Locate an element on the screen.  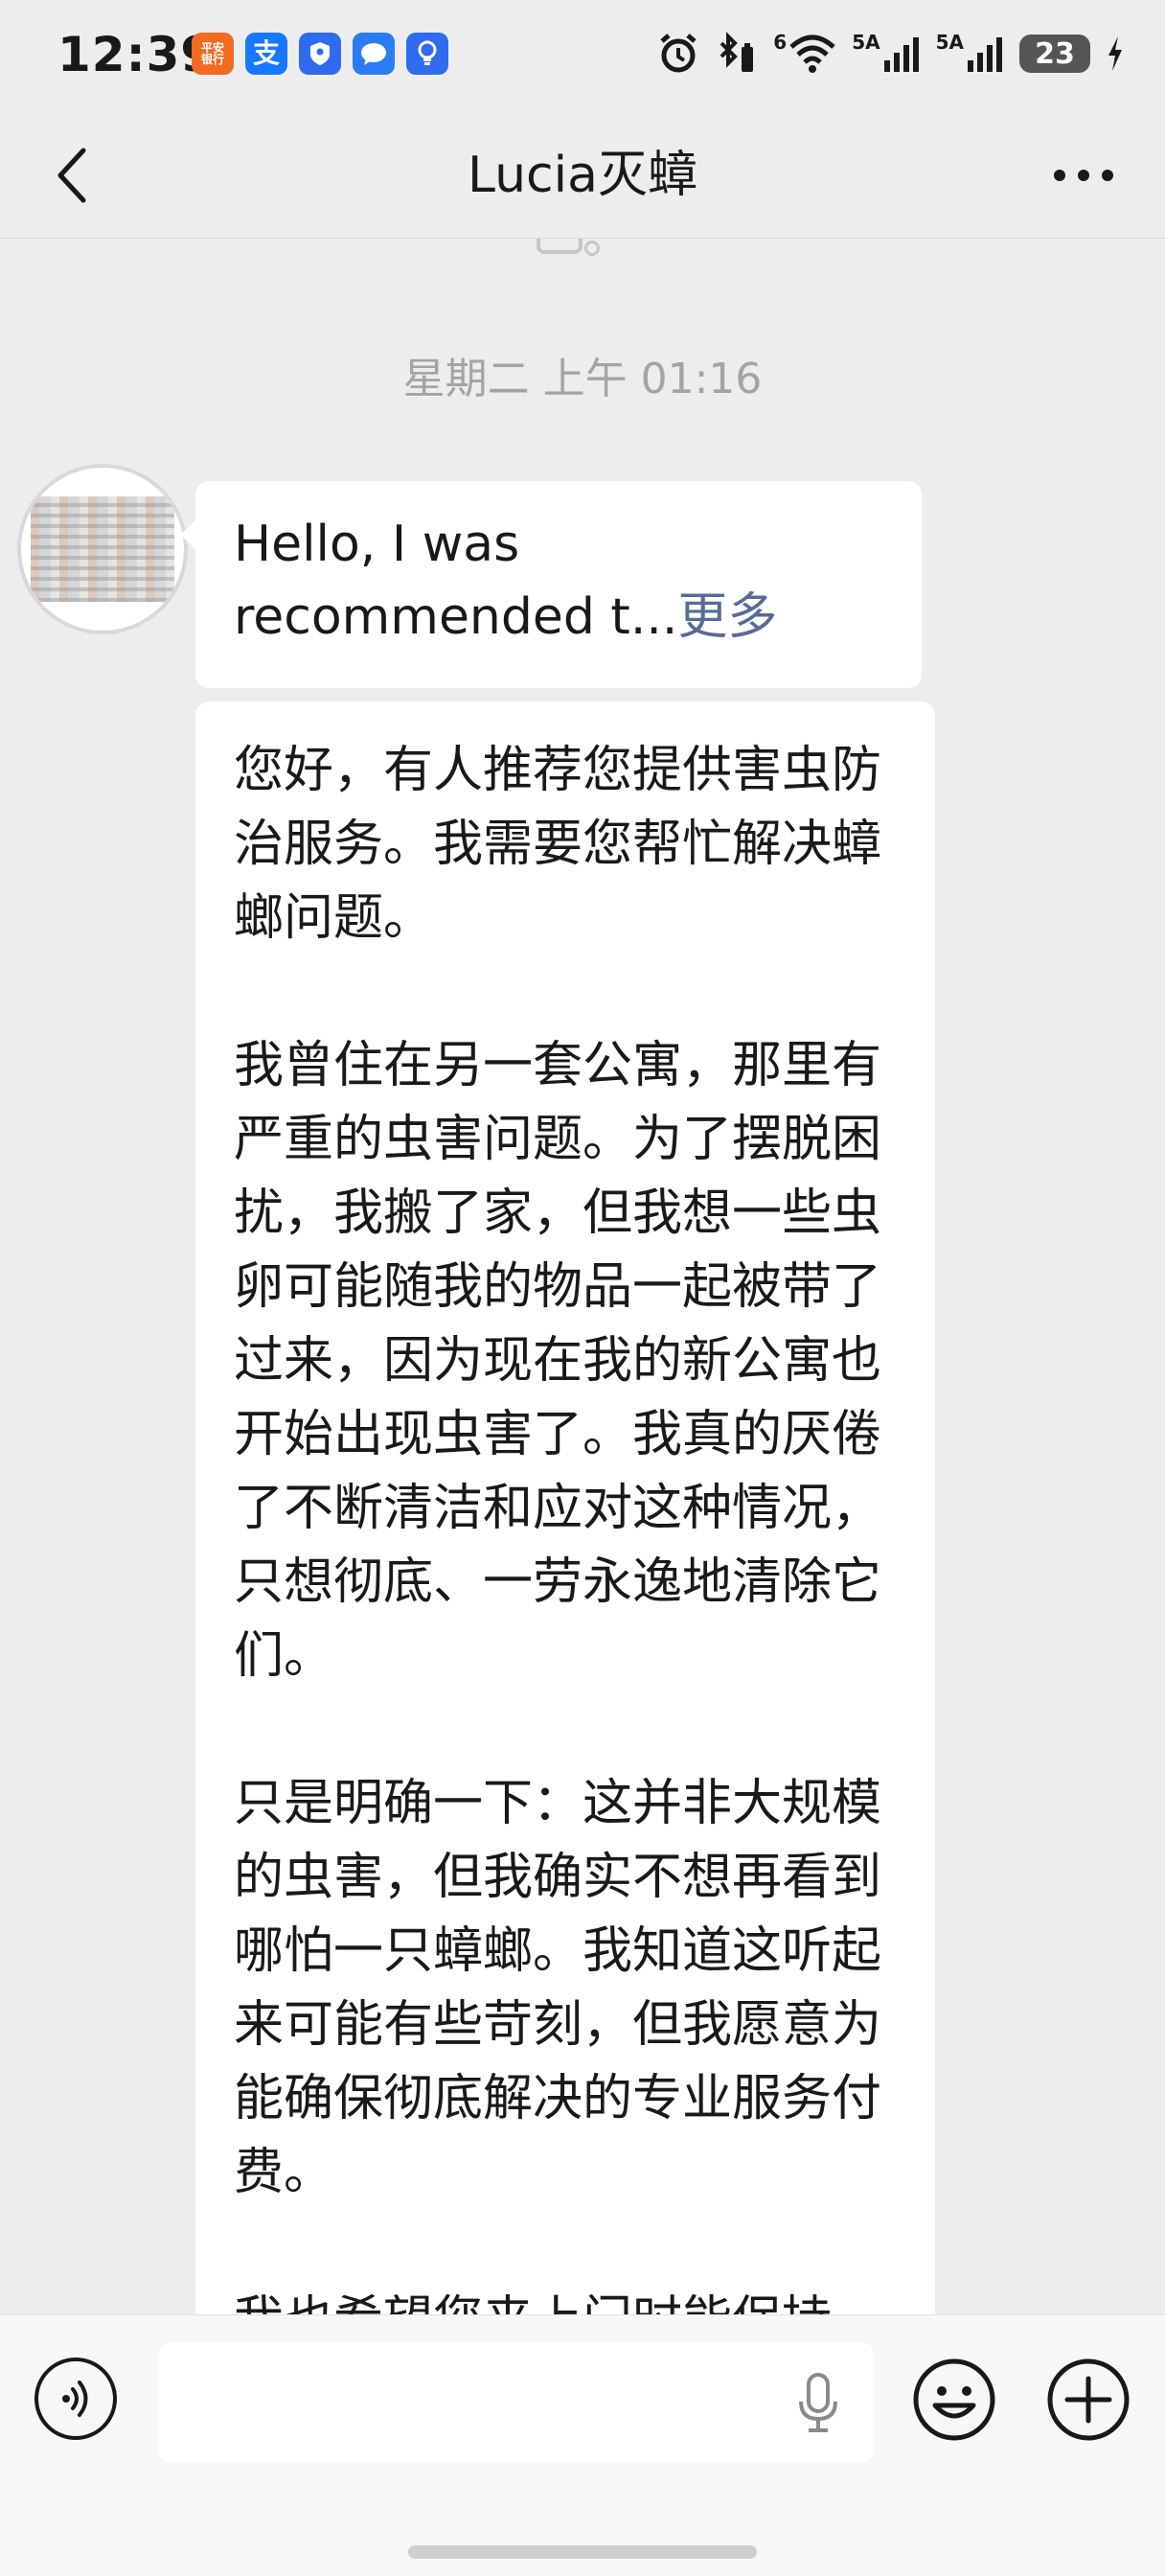
contact-avatar is located at coordinates (103, 549).